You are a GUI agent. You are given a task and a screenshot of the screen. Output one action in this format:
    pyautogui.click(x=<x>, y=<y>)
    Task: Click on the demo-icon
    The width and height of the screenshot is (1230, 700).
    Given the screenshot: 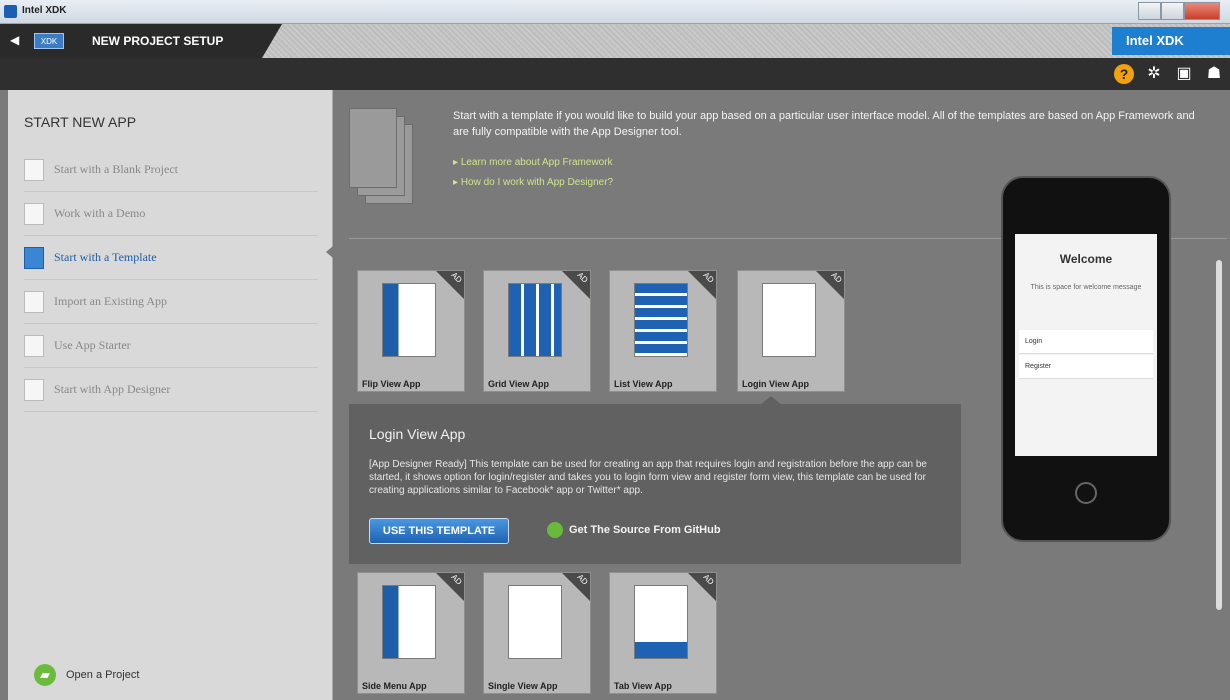 What is the action you would take?
    pyautogui.click(x=34, y=213)
    